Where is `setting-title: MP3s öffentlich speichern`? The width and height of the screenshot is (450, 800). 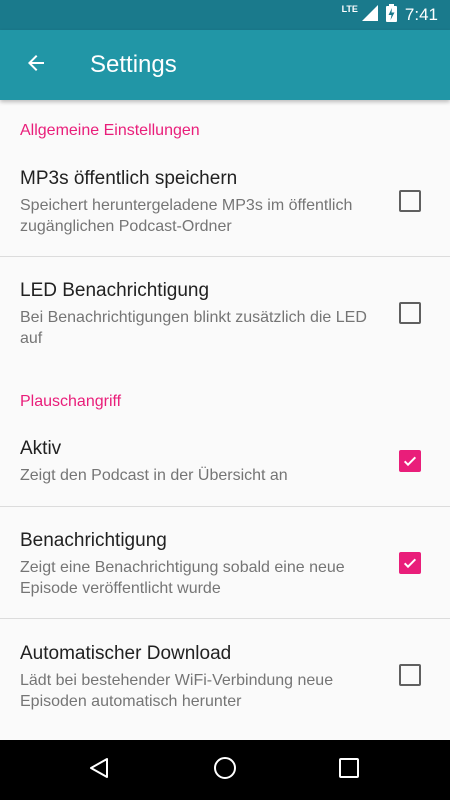
setting-title: MP3s öffentlich speichern is located at coordinates (129, 178).